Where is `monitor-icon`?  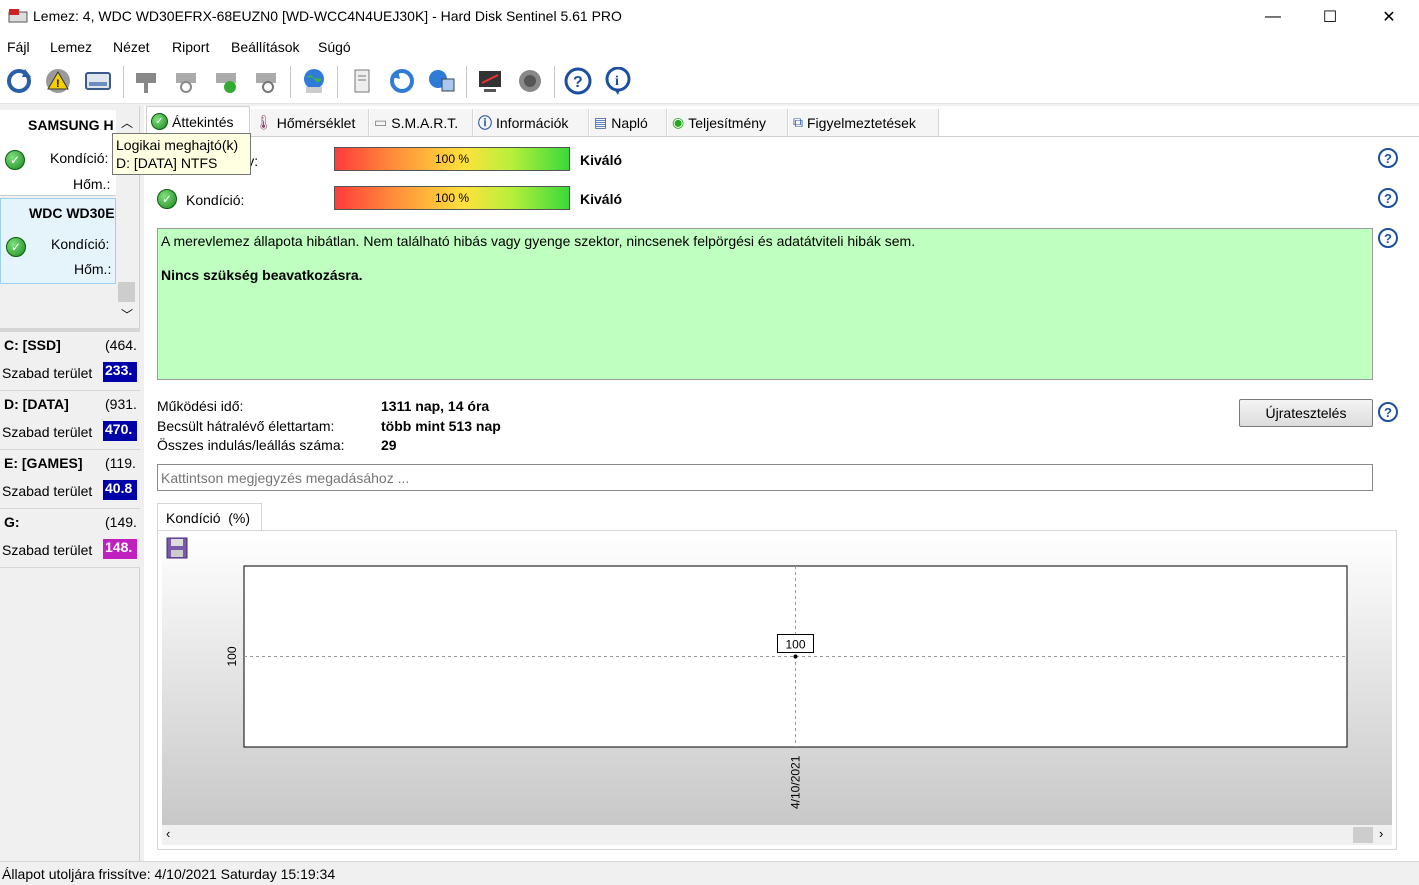 monitor-icon is located at coordinates (490, 81).